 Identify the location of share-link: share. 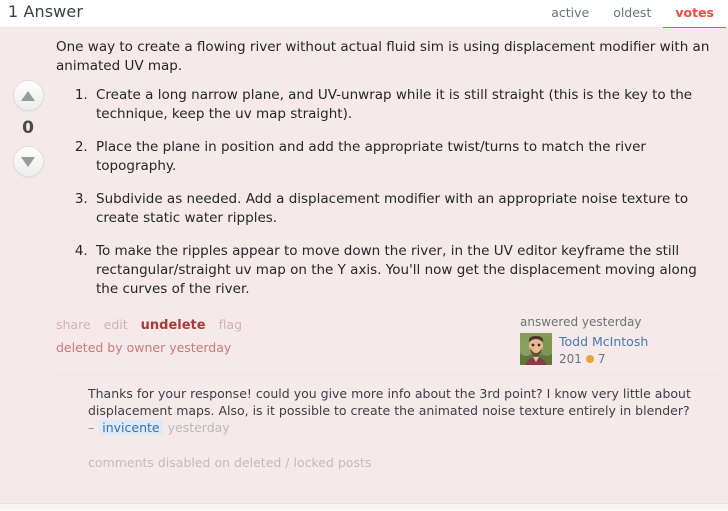
(73, 324).